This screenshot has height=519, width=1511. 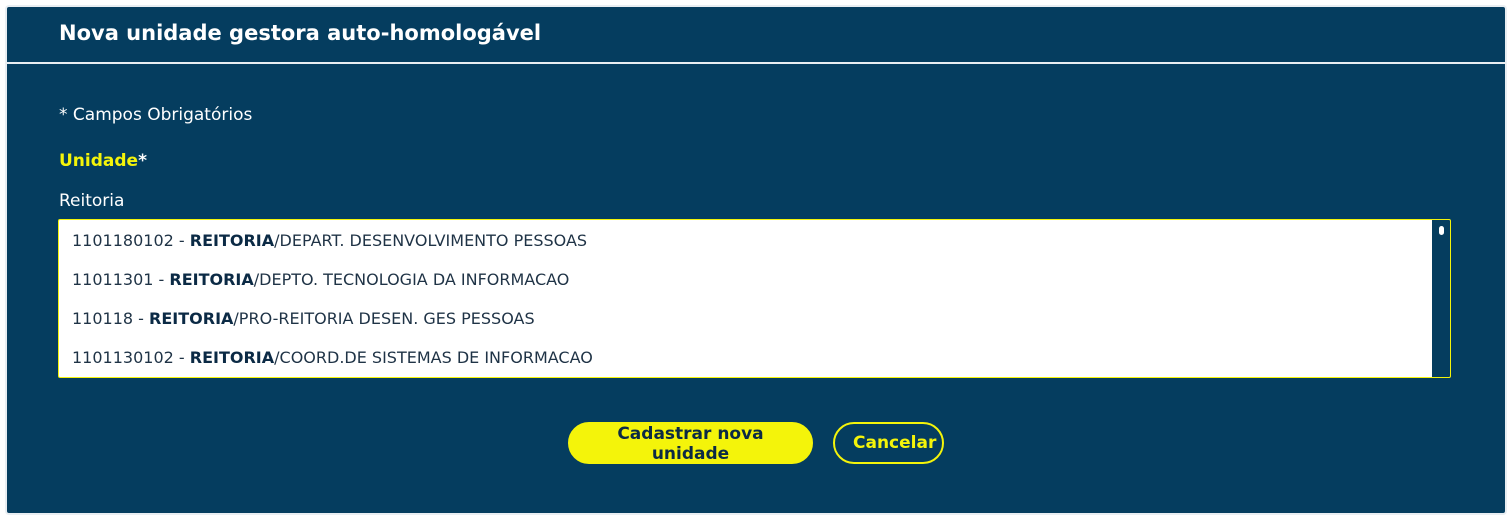 What do you see at coordinates (756, 63) in the screenshot?
I see `title-divider` at bounding box center [756, 63].